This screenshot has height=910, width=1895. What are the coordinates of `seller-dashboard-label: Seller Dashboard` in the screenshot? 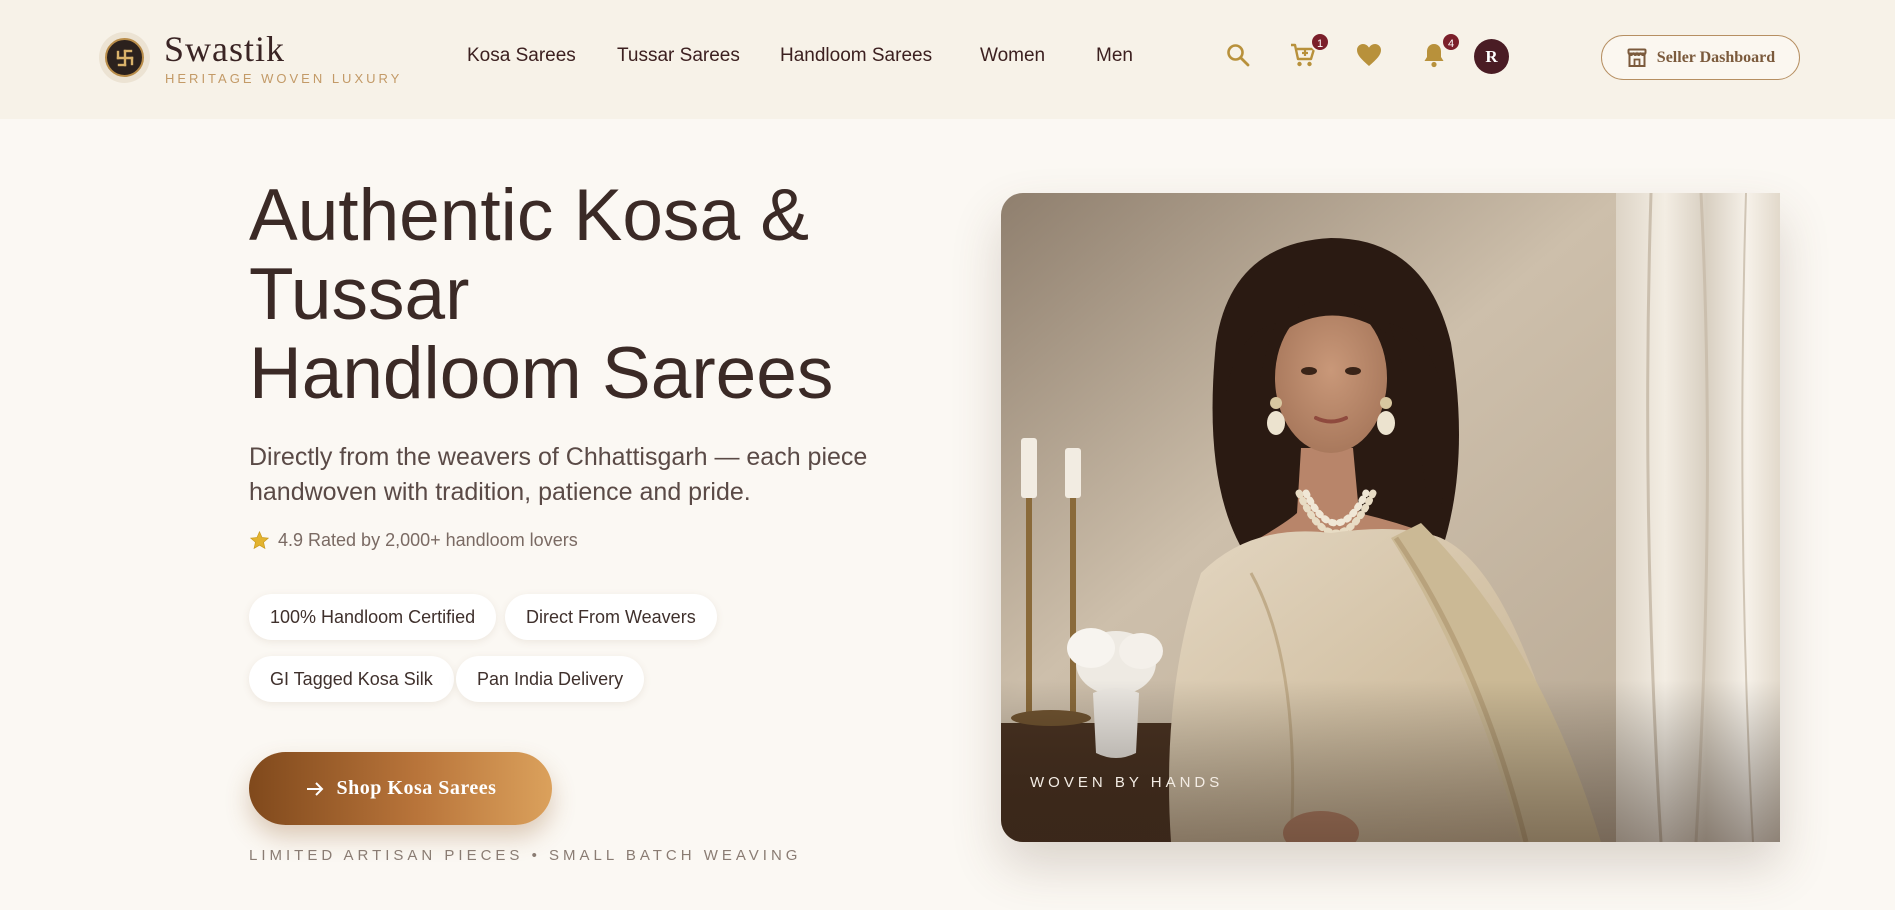 It's located at (1716, 57).